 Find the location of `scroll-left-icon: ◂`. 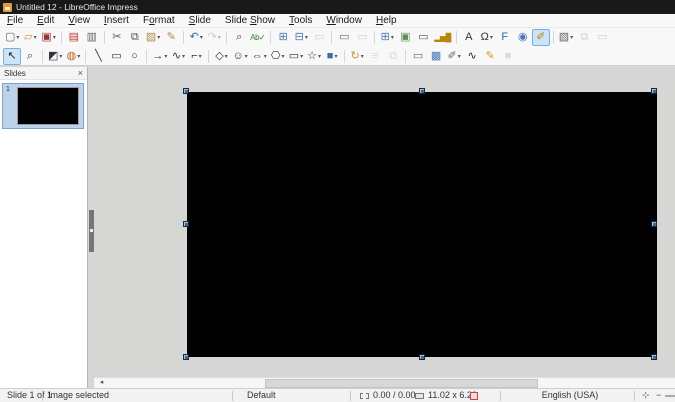

scroll-left-icon: ◂ is located at coordinates (101, 383).